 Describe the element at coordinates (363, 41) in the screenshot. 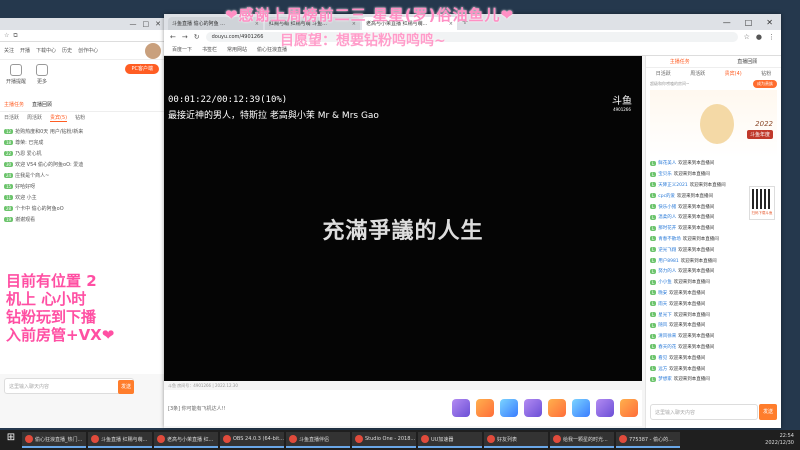

I see `overlay-wish: 目愿望：想要钻粉鸣鸣鸣~` at that location.